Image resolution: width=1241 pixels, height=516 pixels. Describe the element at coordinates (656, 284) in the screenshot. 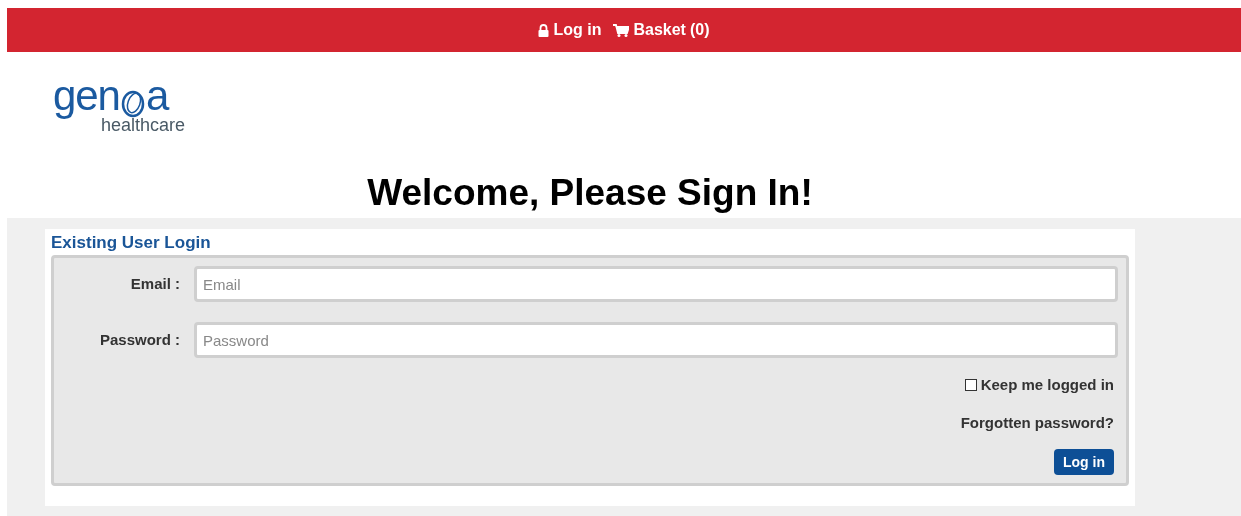

I see `input-field: Email` at that location.